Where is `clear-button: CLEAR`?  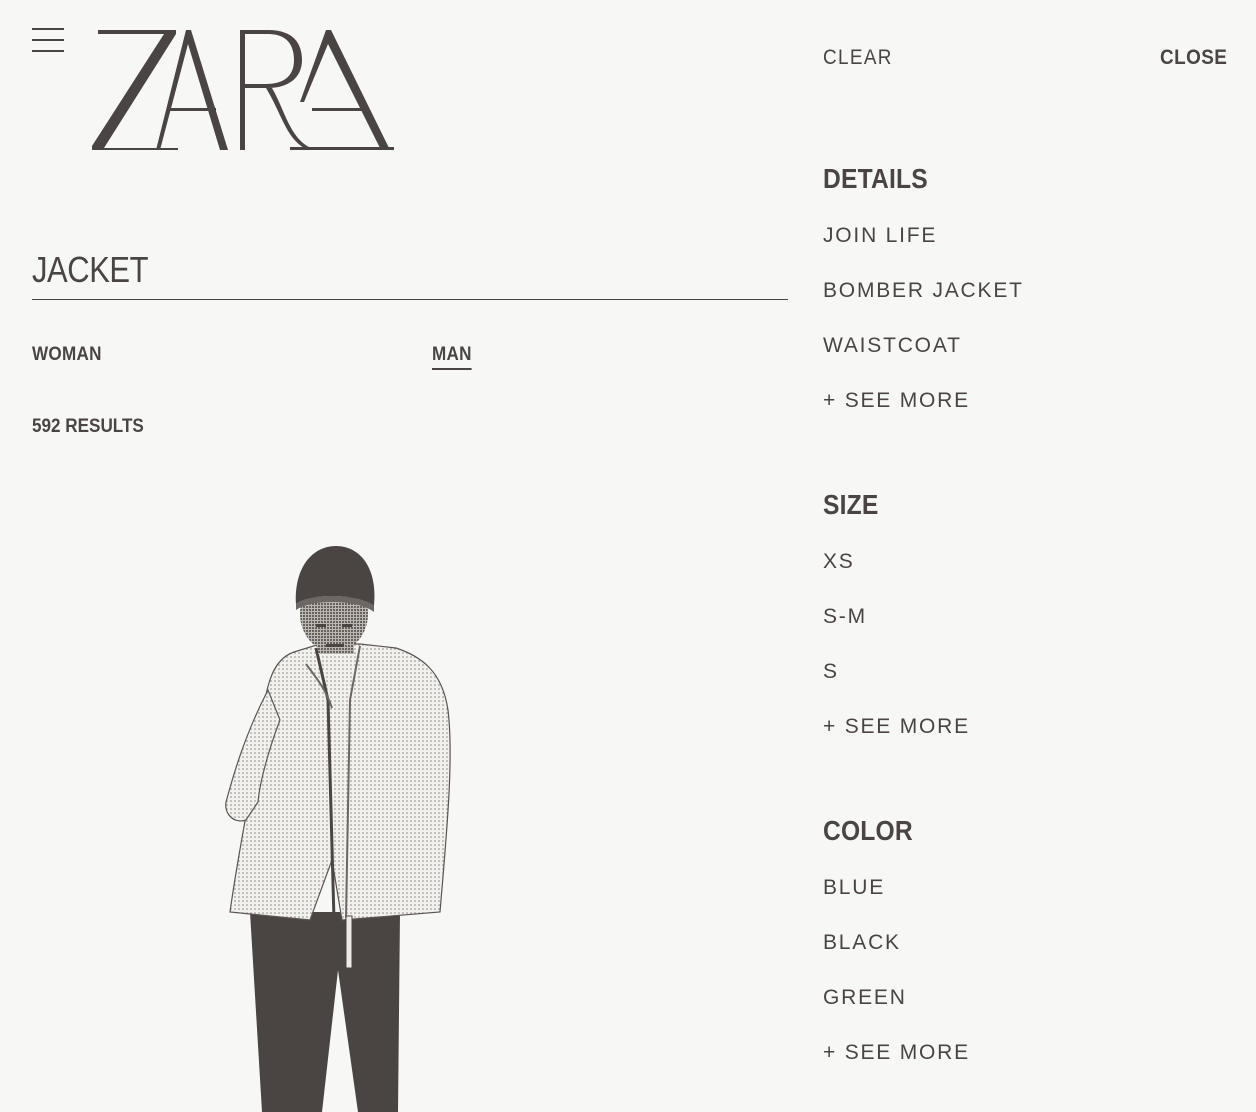
clear-button: CLEAR is located at coordinates (858, 58).